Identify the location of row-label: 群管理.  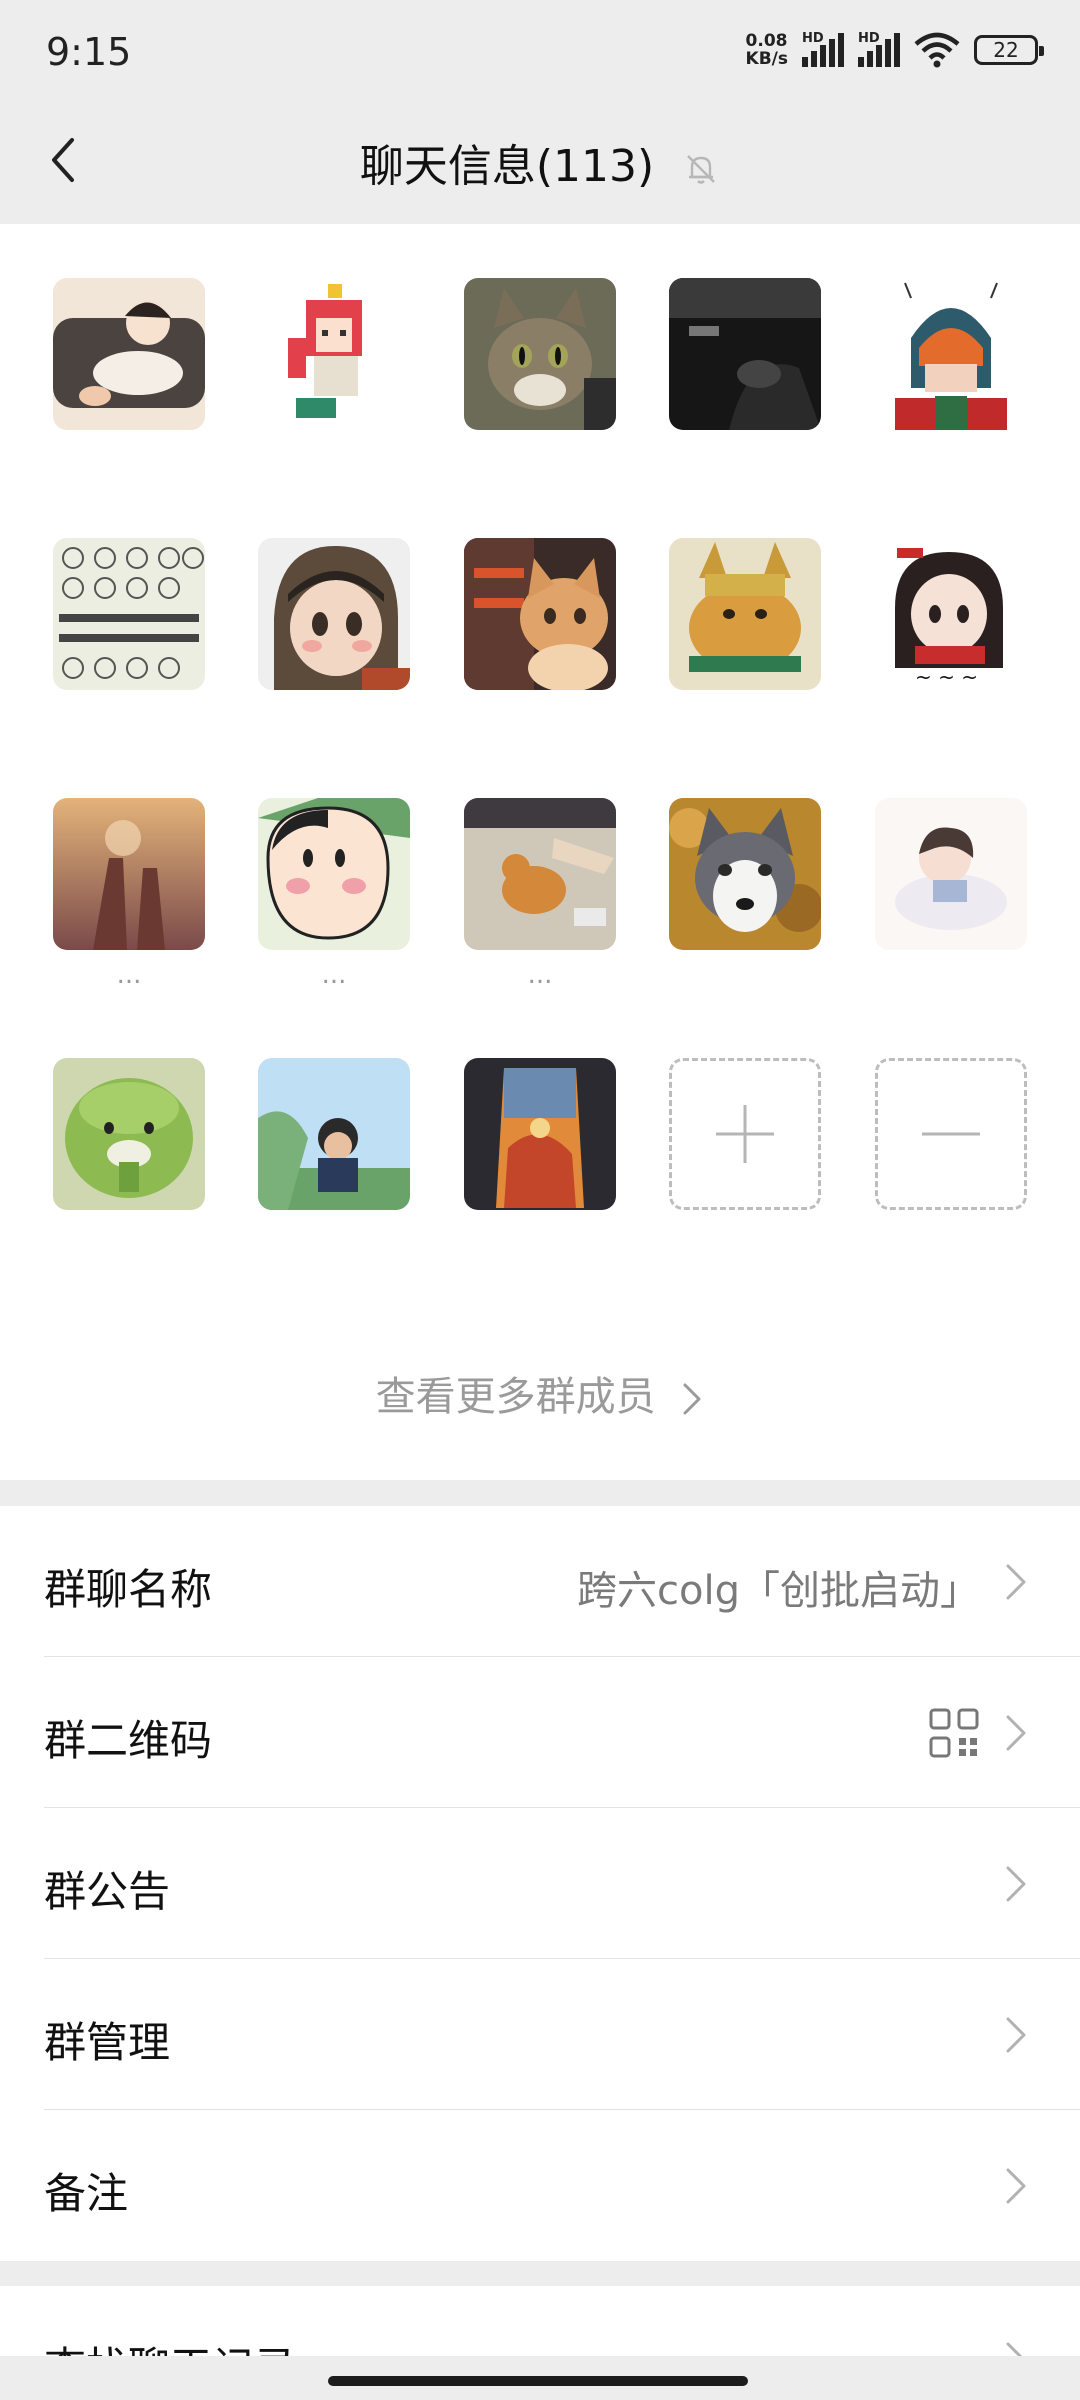
(107, 2042).